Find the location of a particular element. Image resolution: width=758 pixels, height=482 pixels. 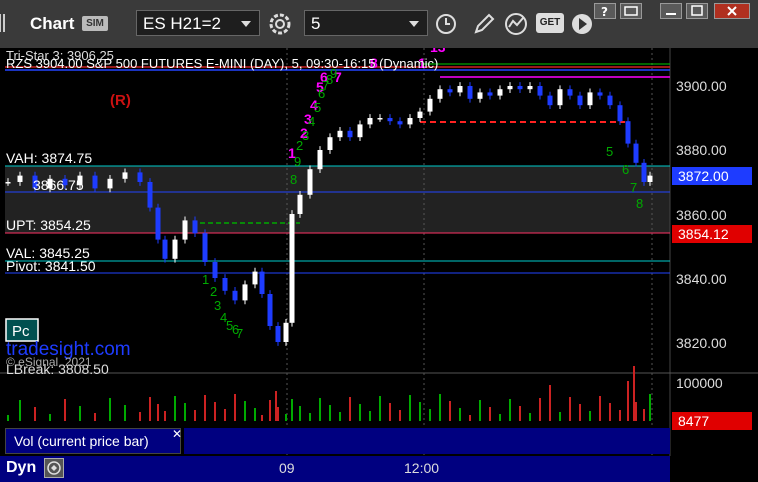

get-data-button: GET is located at coordinates (550, 23).